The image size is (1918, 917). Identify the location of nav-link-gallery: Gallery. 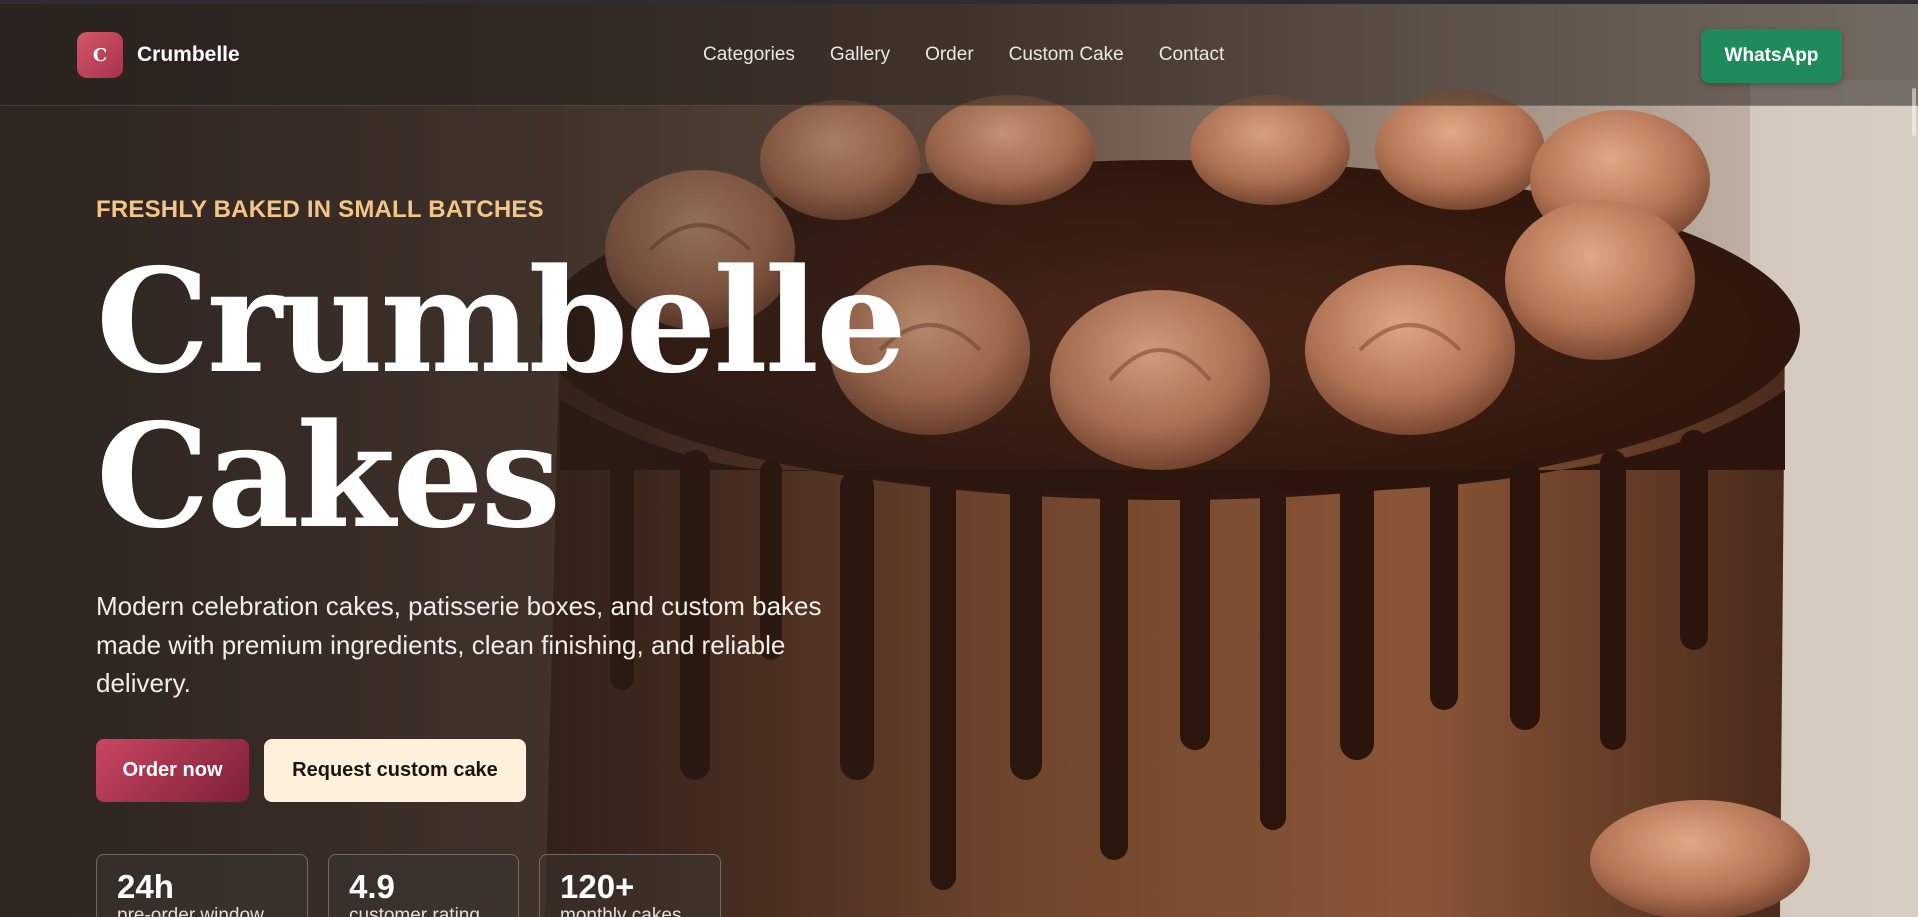
(860, 55).